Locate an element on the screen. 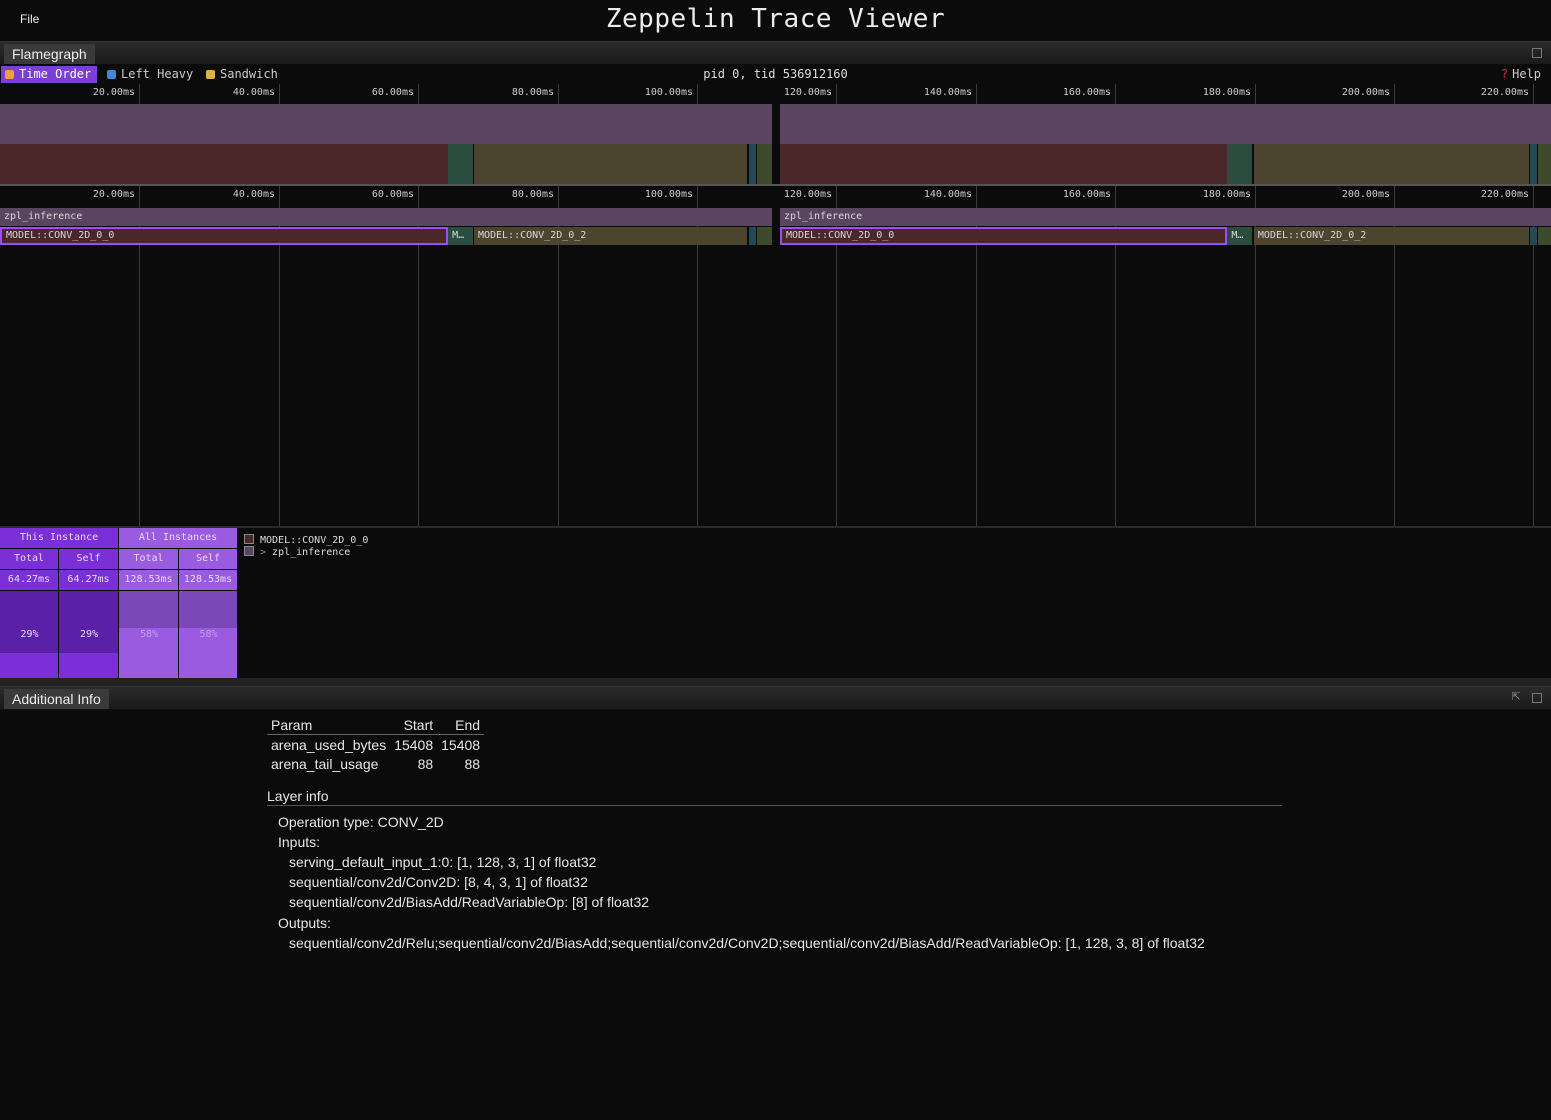 The image size is (1551, 1120). menu-bar: File Zeppelin Trace Viewer is located at coordinates (775, 20).